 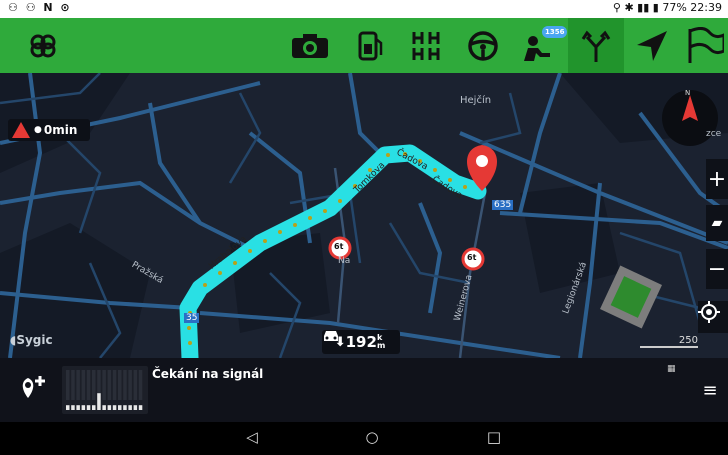 What do you see at coordinates (252, 438) in the screenshot?
I see `back-icon: ◁` at bounding box center [252, 438].